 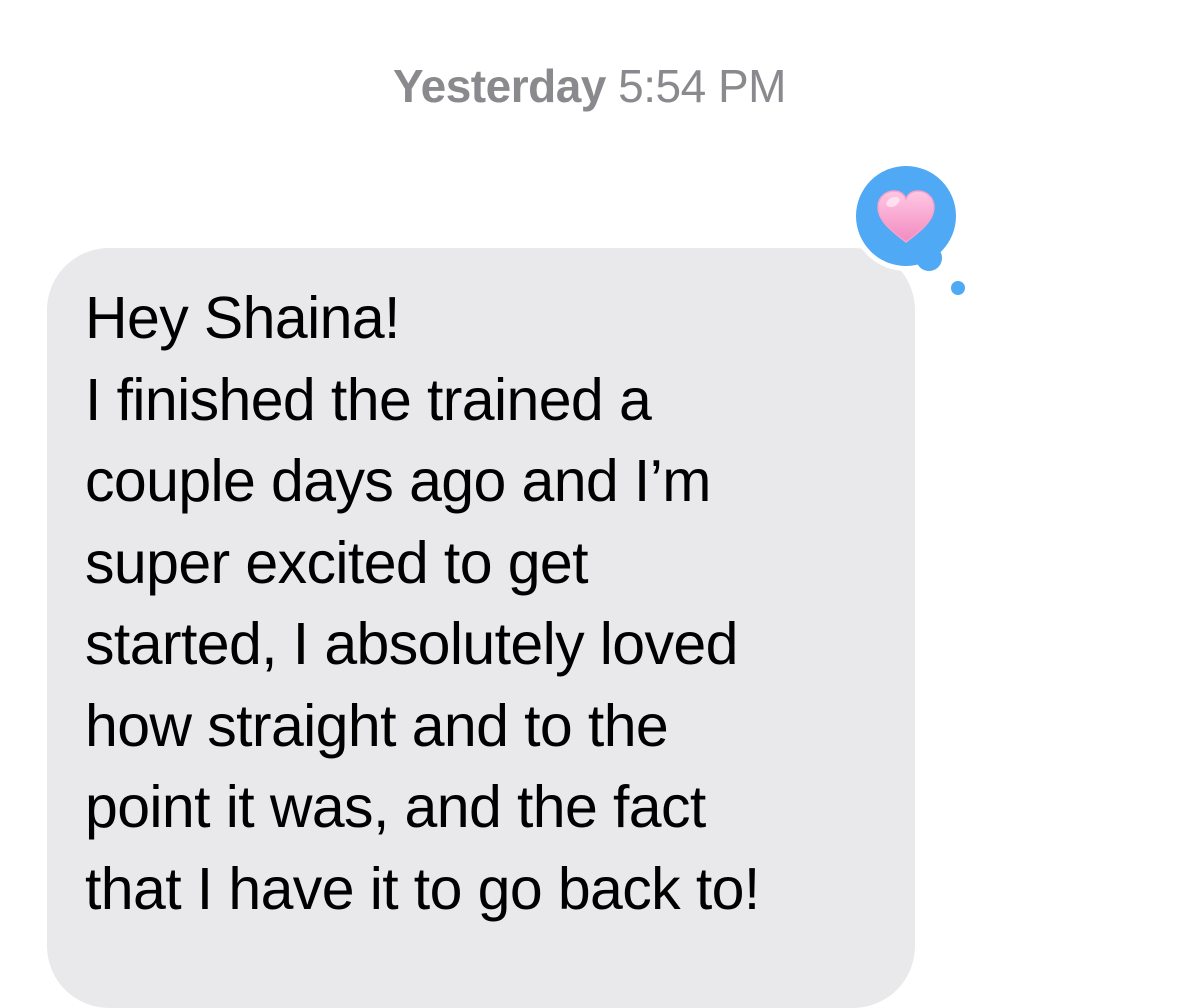 What do you see at coordinates (368, 399) in the screenshot?
I see `message-line: I finished the trained a` at bounding box center [368, 399].